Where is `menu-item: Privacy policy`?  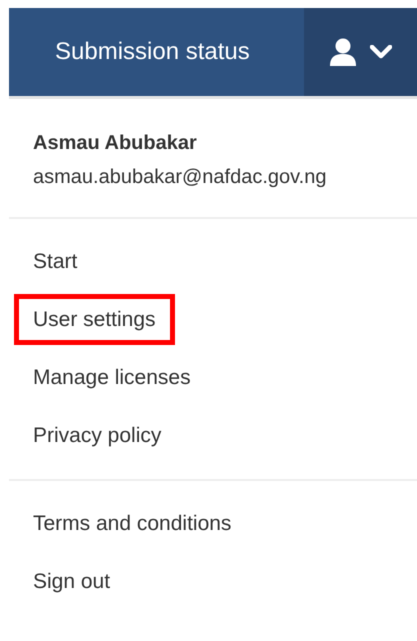 menu-item: Privacy policy is located at coordinates (97, 435).